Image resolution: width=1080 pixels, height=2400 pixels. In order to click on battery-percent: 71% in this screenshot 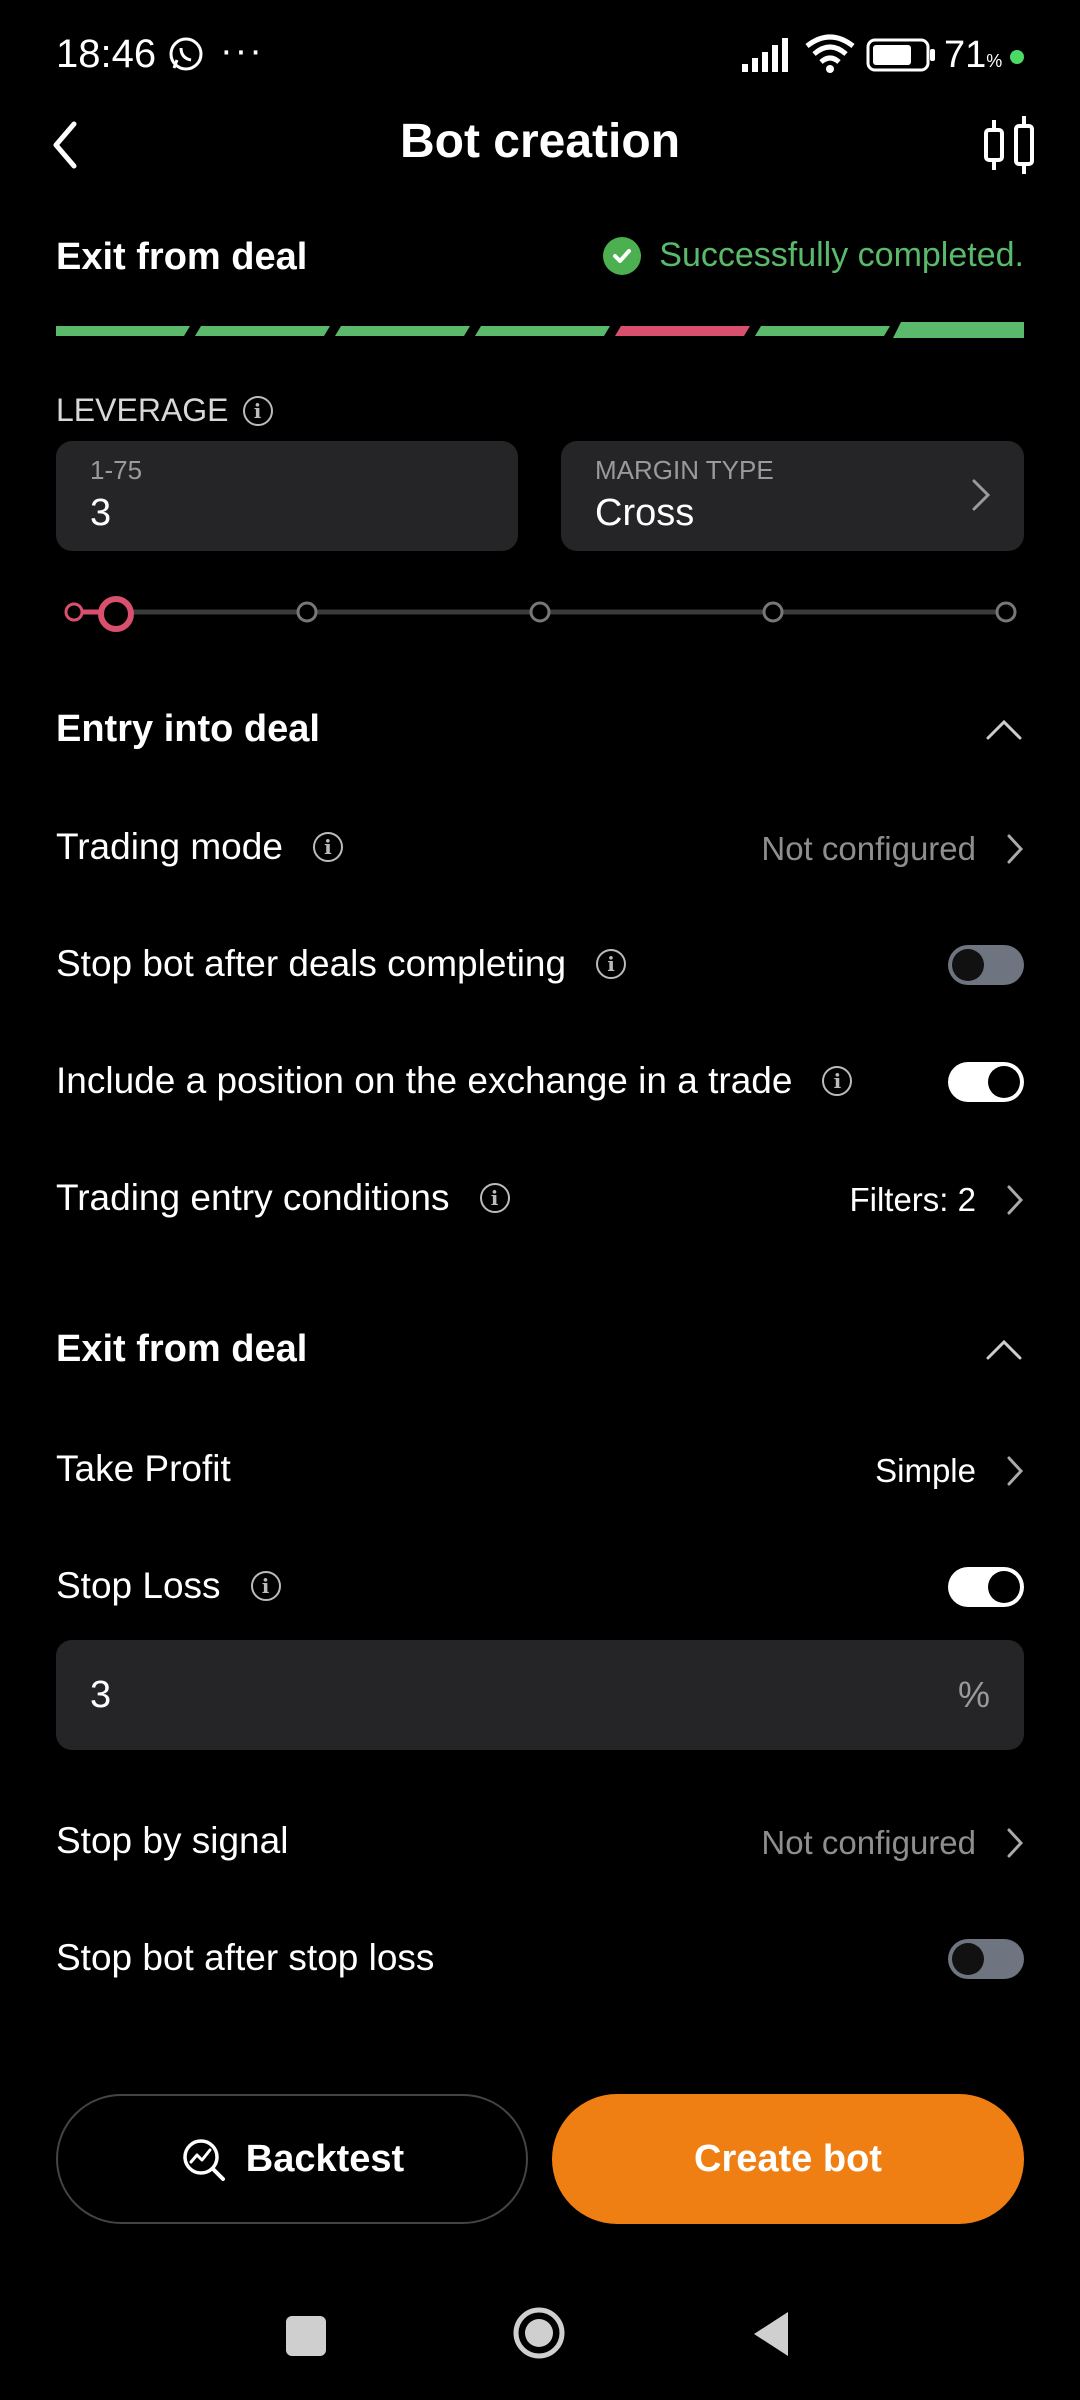, I will do `click(973, 55)`.